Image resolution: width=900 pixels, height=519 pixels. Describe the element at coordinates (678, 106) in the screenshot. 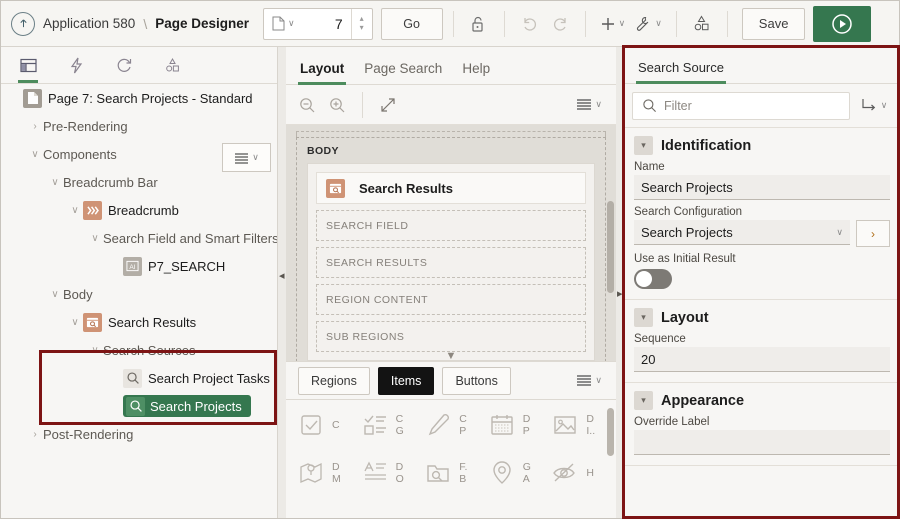

I see `filter-input: Filter` at that location.